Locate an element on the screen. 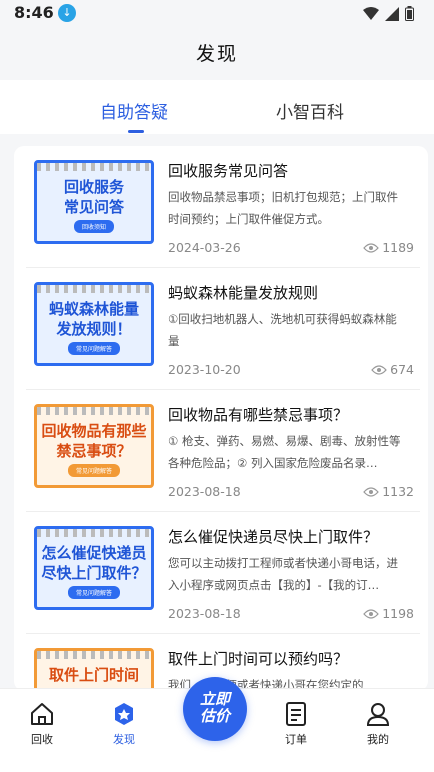 The width and height of the screenshot is (434, 772). view-count: 1198 is located at coordinates (398, 613).